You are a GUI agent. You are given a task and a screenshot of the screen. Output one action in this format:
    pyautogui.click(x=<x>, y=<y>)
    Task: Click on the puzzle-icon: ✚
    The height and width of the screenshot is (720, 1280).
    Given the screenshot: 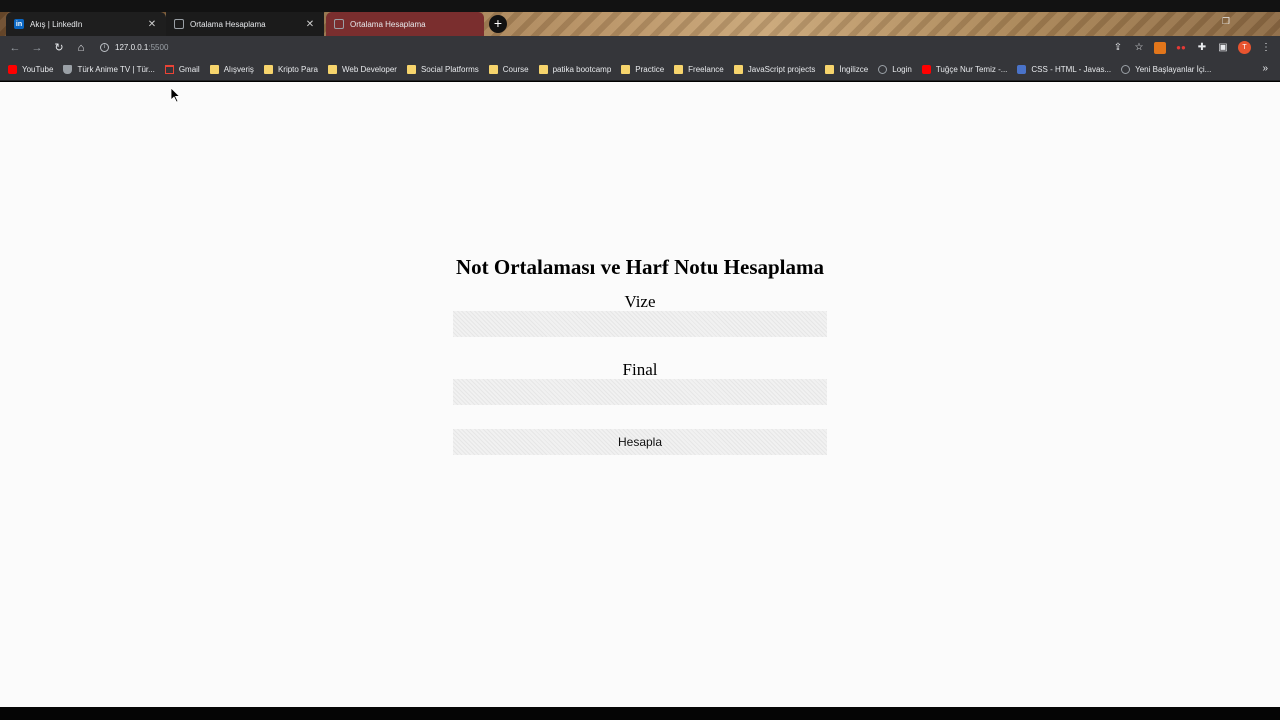 What is the action you would take?
    pyautogui.click(x=1202, y=48)
    